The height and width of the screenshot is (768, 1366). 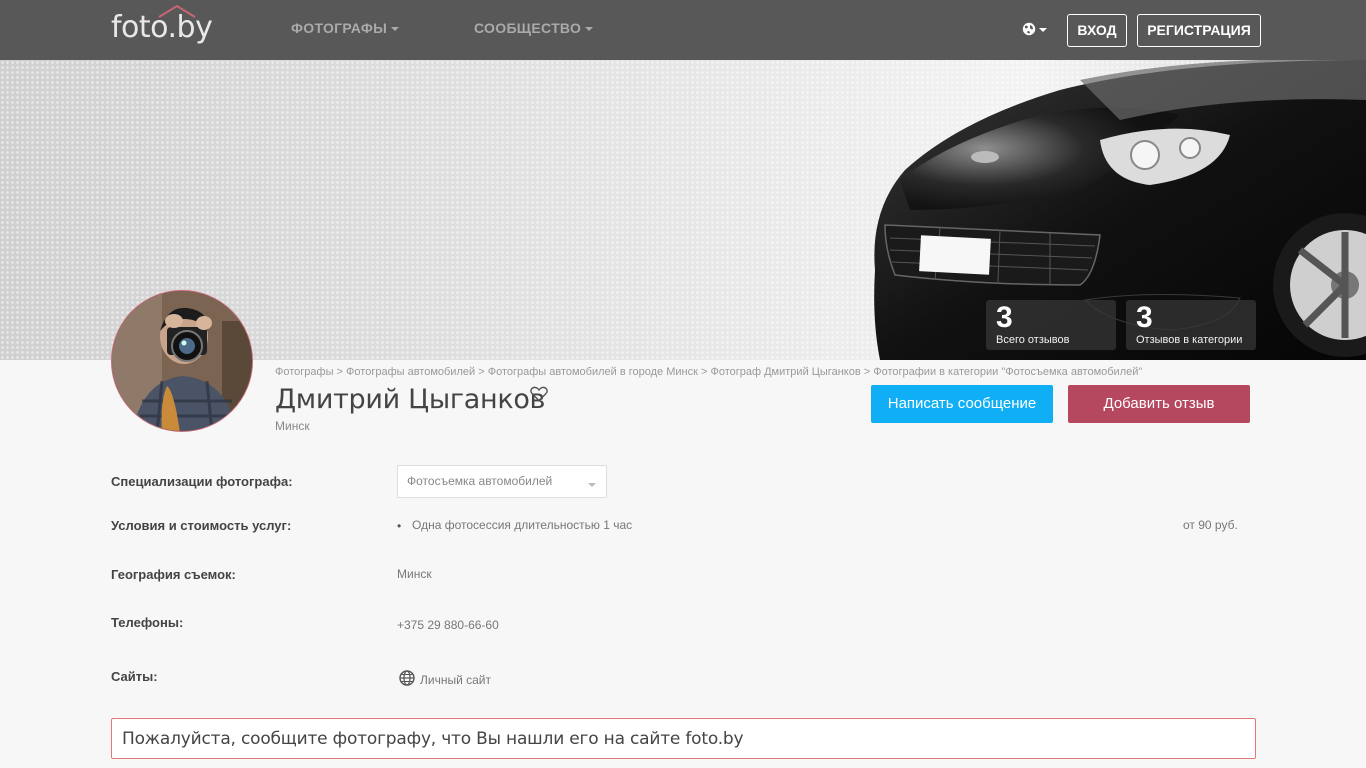 I want to click on breadcrumb-item: Фотографы автомобилей в городе Минск, so click(x=593, y=372).